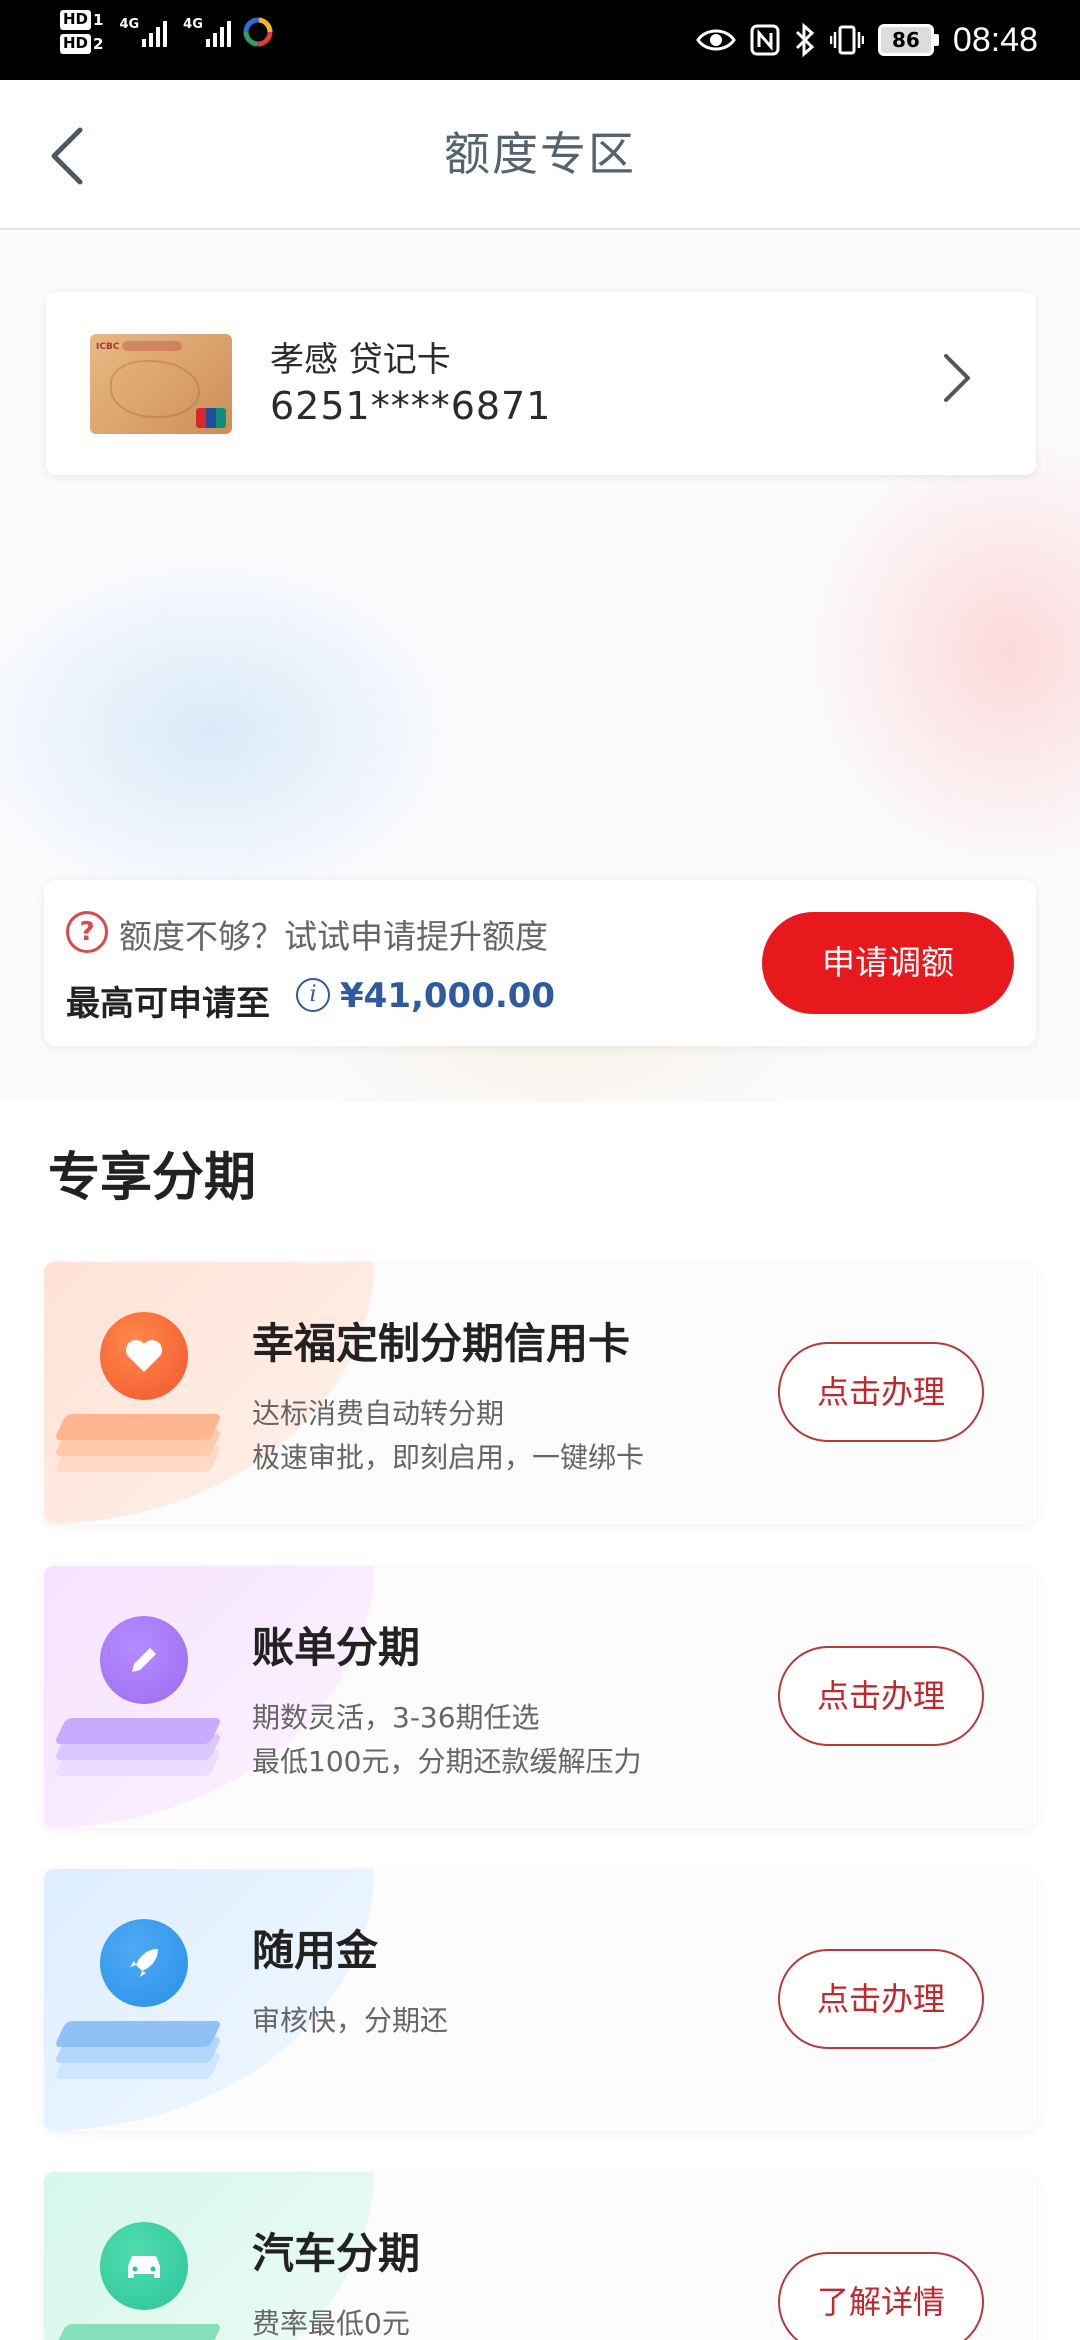 The image size is (1080, 2340). I want to click on nfc-icon, so click(765, 40).